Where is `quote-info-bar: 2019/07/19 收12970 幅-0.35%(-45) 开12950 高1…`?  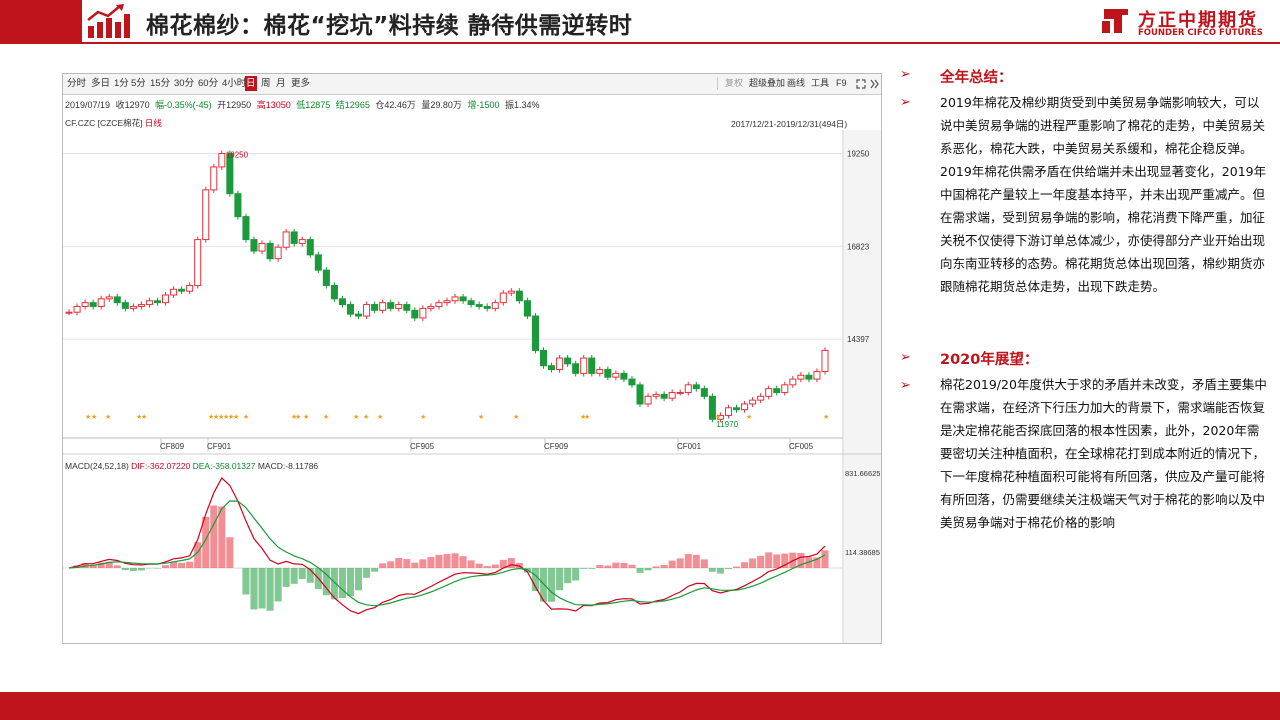
quote-info-bar: 2019/07/19 收12970 幅-0.35%(-45) 开12950 高1… is located at coordinates (304, 104).